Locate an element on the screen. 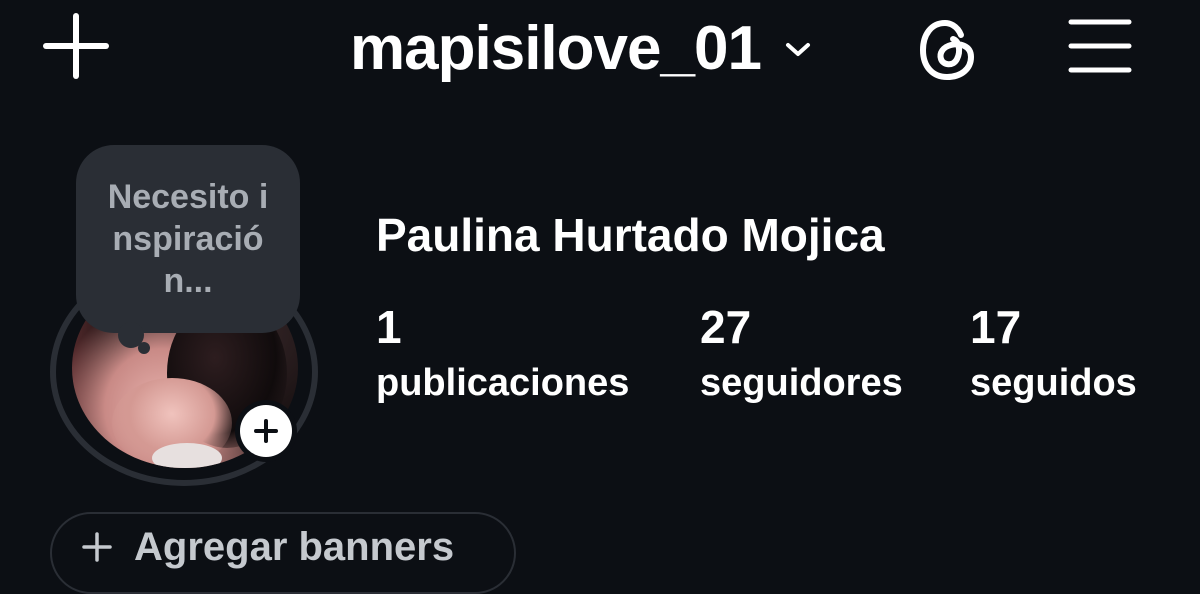 This screenshot has width=1200, height=594. stat-posts-label: publicaciones is located at coordinates (503, 383).